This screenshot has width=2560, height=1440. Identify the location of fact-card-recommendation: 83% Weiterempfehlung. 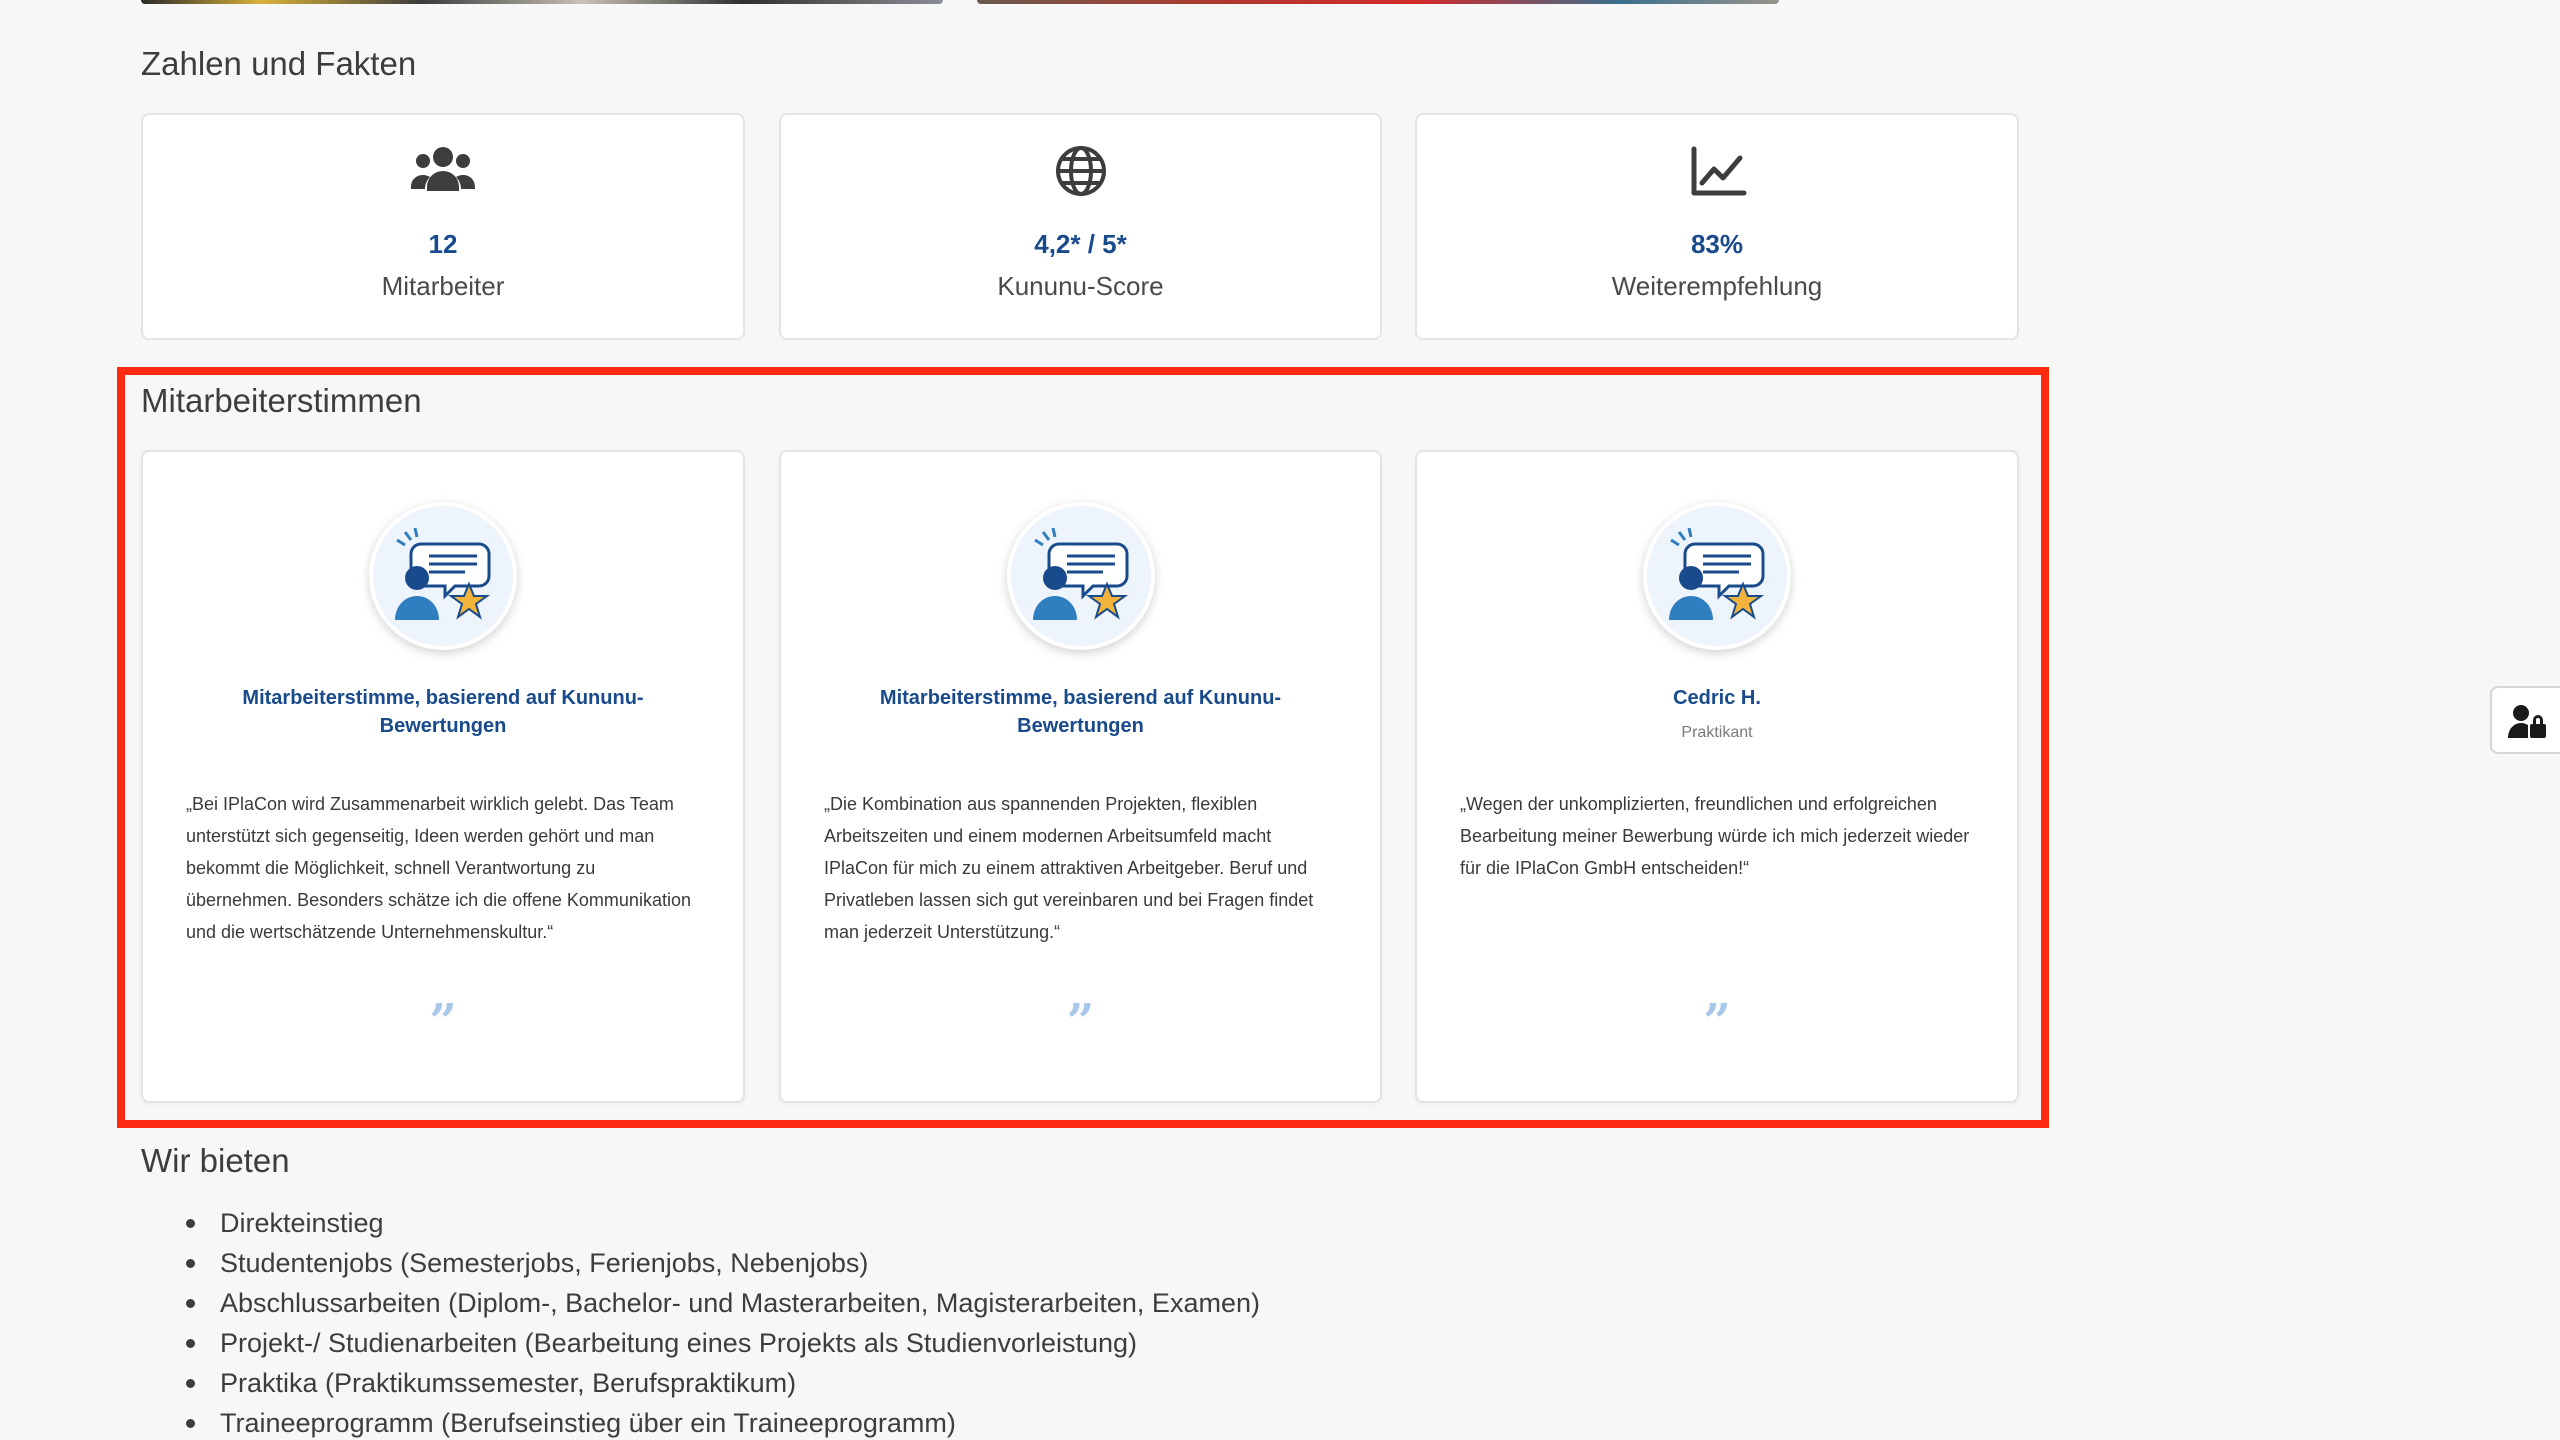
(1717, 226).